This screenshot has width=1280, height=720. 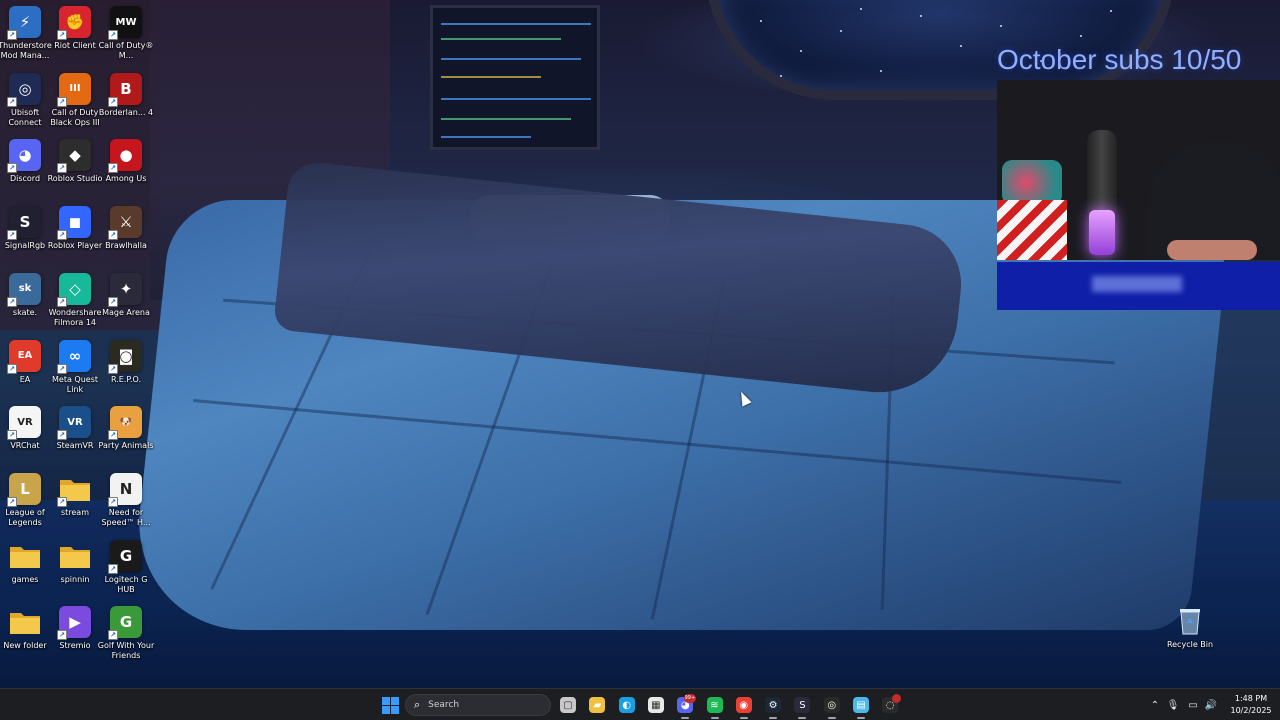 I want to click on file-explorer-taskbar-button: ▰, so click(x=597, y=705).